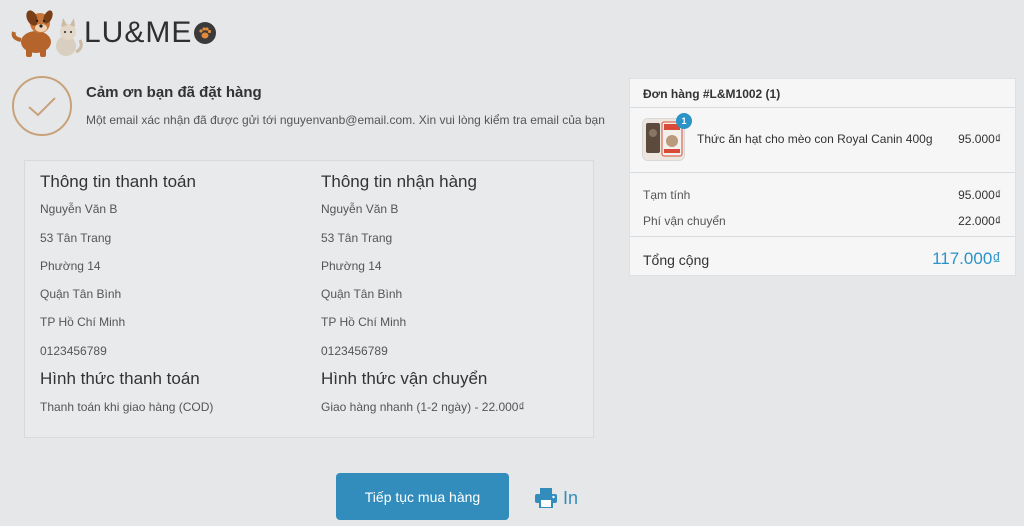 This screenshot has height=526, width=1024. What do you see at coordinates (404, 378) in the screenshot?
I see `shipping-method-title: Hình thức vận chuyển` at bounding box center [404, 378].